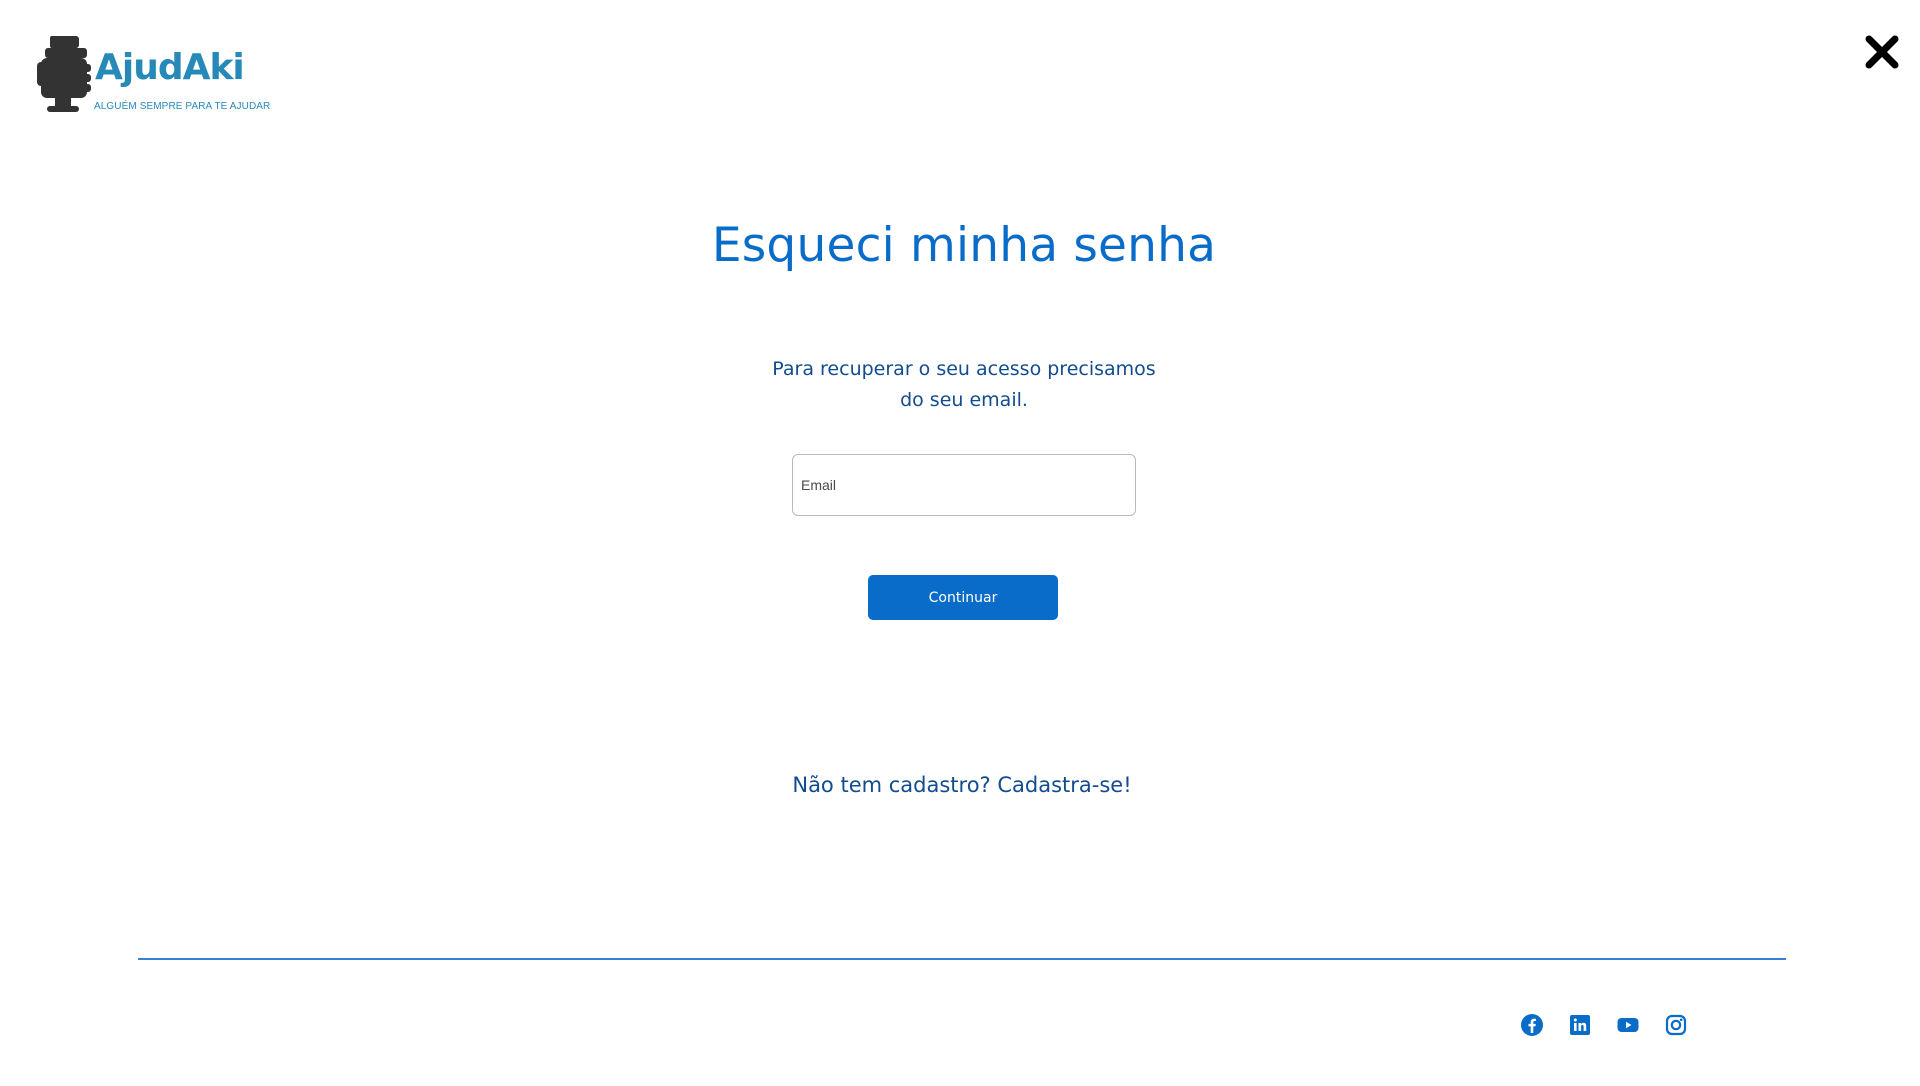 This screenshot has height=1086, width=1920. I want to click on linkedin-link, so click(1580, 1025).